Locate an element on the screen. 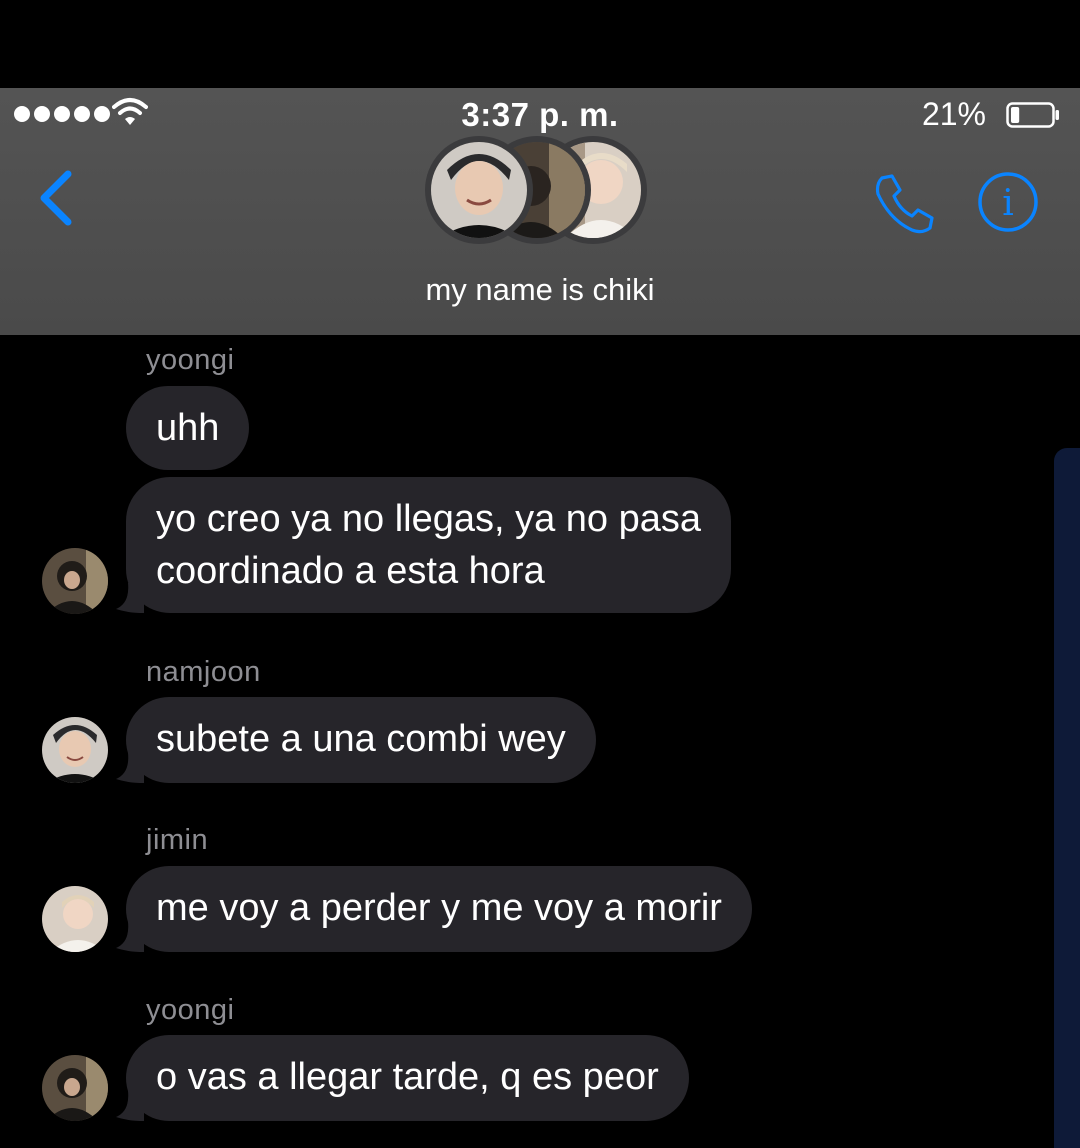 This screenshot has height=1148, width=1080. group-name: my name is chiki is located at coordinates (540, 290).